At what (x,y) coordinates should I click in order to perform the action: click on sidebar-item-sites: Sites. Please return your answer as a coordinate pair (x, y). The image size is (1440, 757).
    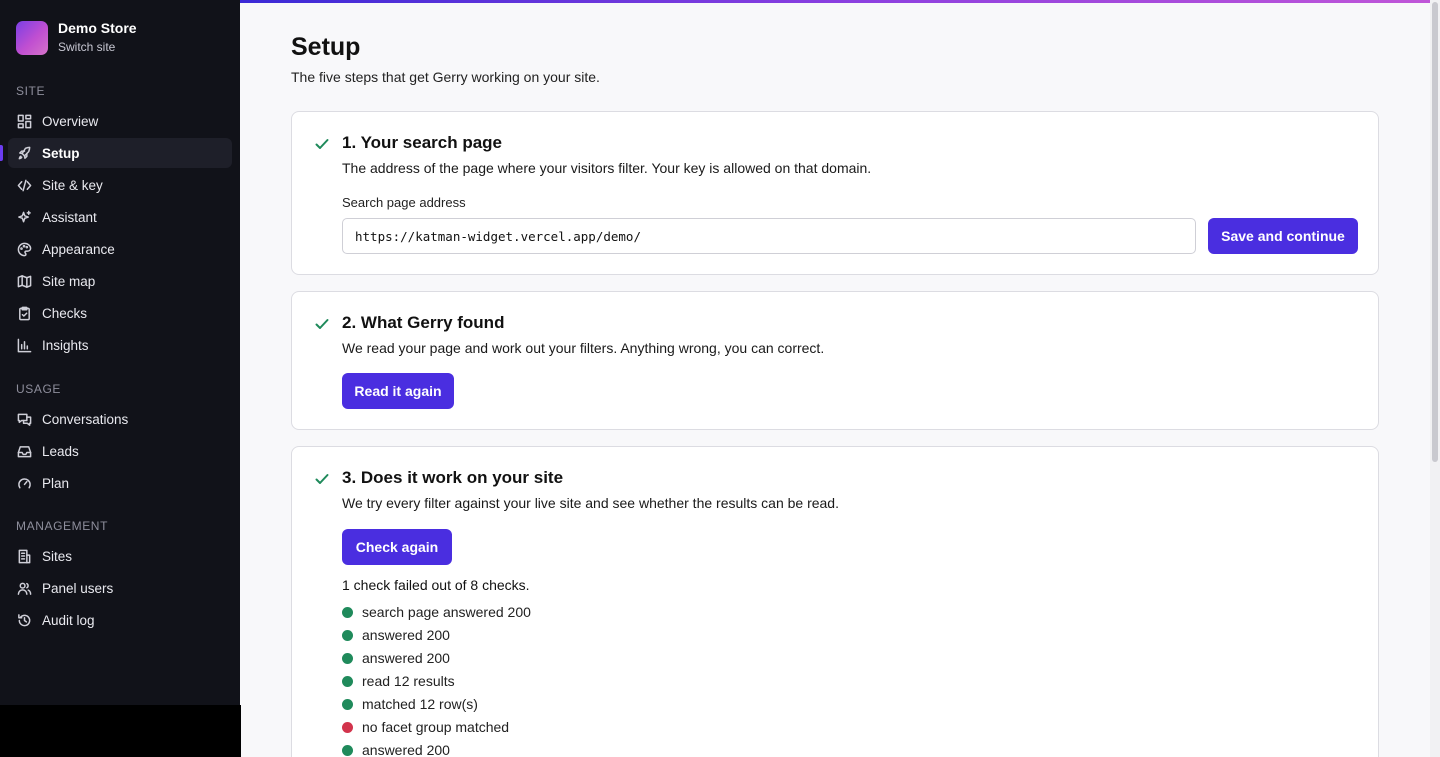
    Looking at the image, I should click on (120, 556).